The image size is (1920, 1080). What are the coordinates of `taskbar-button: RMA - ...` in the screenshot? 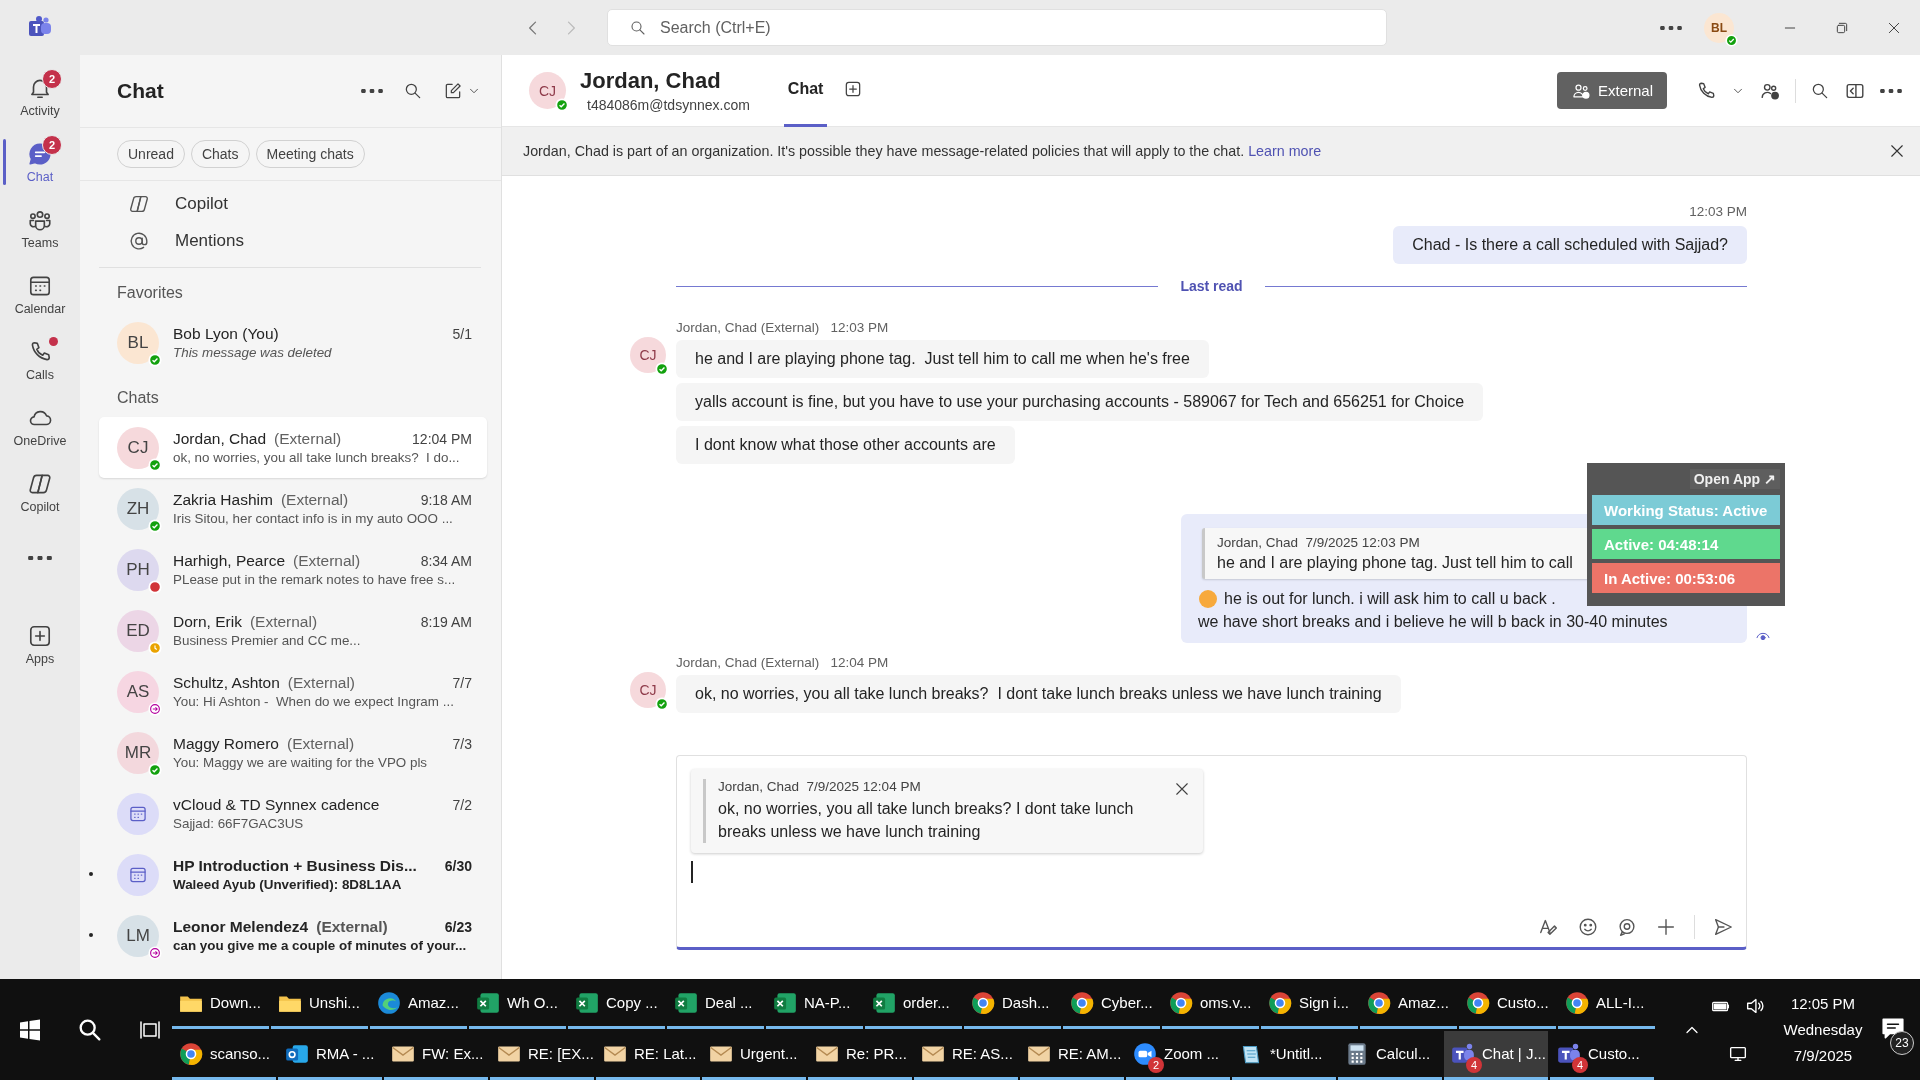 It's located at (330, 1055).